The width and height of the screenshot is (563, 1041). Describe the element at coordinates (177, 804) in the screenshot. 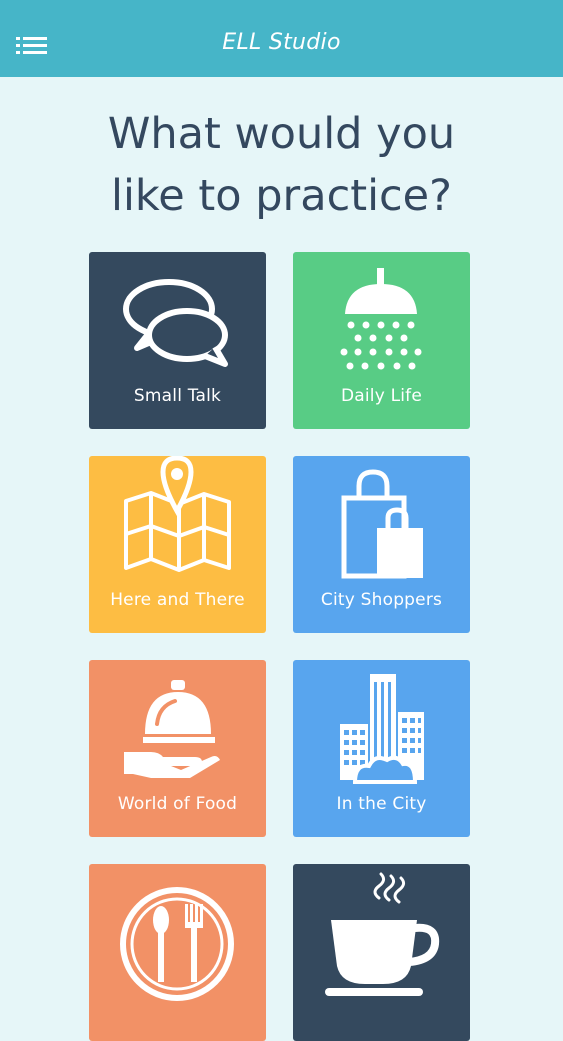

I see `tile-label: World of Food` at that location.